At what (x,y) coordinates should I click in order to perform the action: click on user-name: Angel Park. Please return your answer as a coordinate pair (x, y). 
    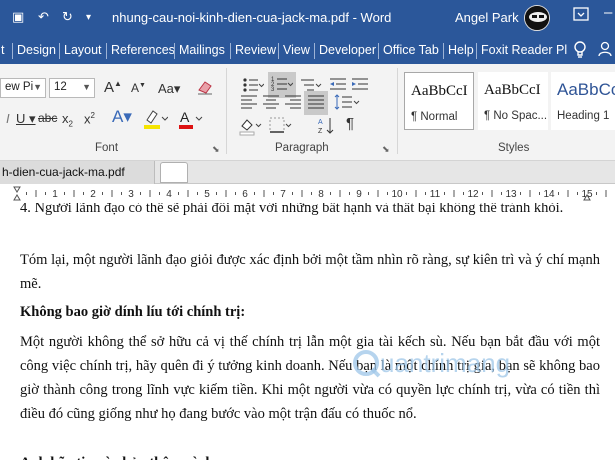
    Looking at the image, I should click on (487, 17).